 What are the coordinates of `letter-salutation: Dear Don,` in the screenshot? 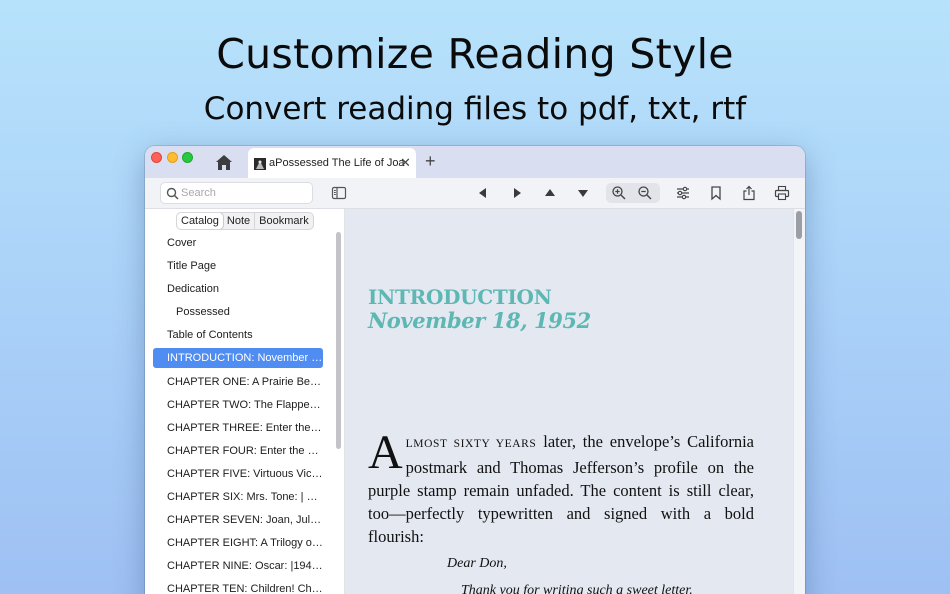 It's located at (477, 563).